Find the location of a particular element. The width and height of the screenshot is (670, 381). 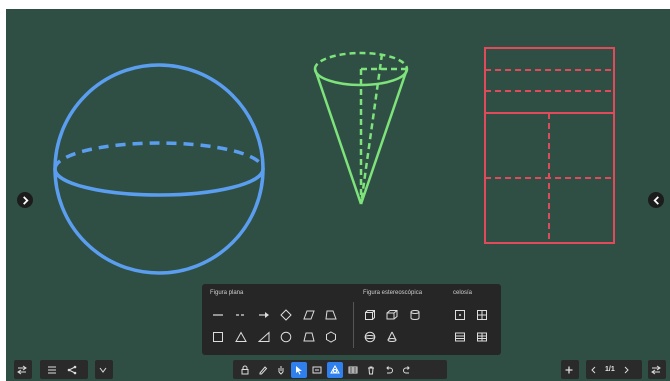

cylinder-icon is located at coordinates (415, 315).